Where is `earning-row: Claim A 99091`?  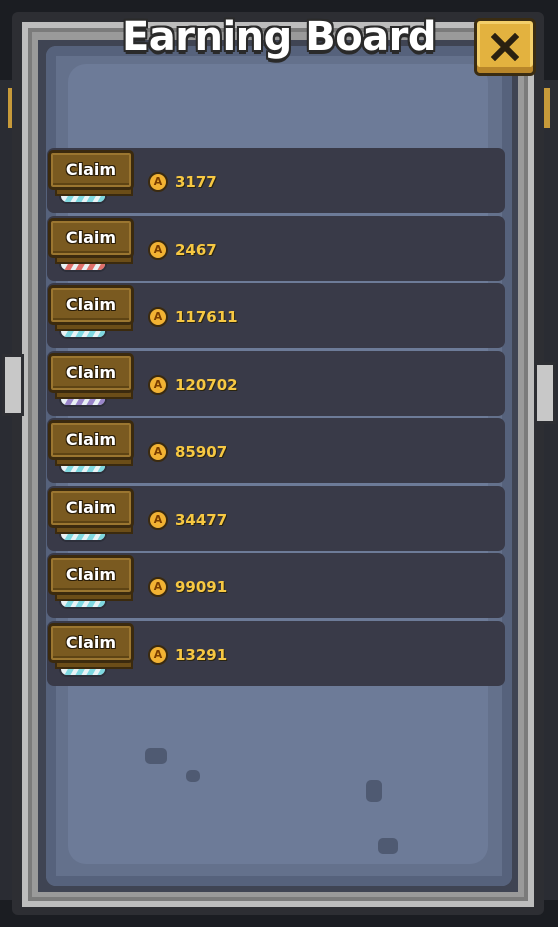
earning-row: Claim A 99091 is located at coordinates (276, 585).